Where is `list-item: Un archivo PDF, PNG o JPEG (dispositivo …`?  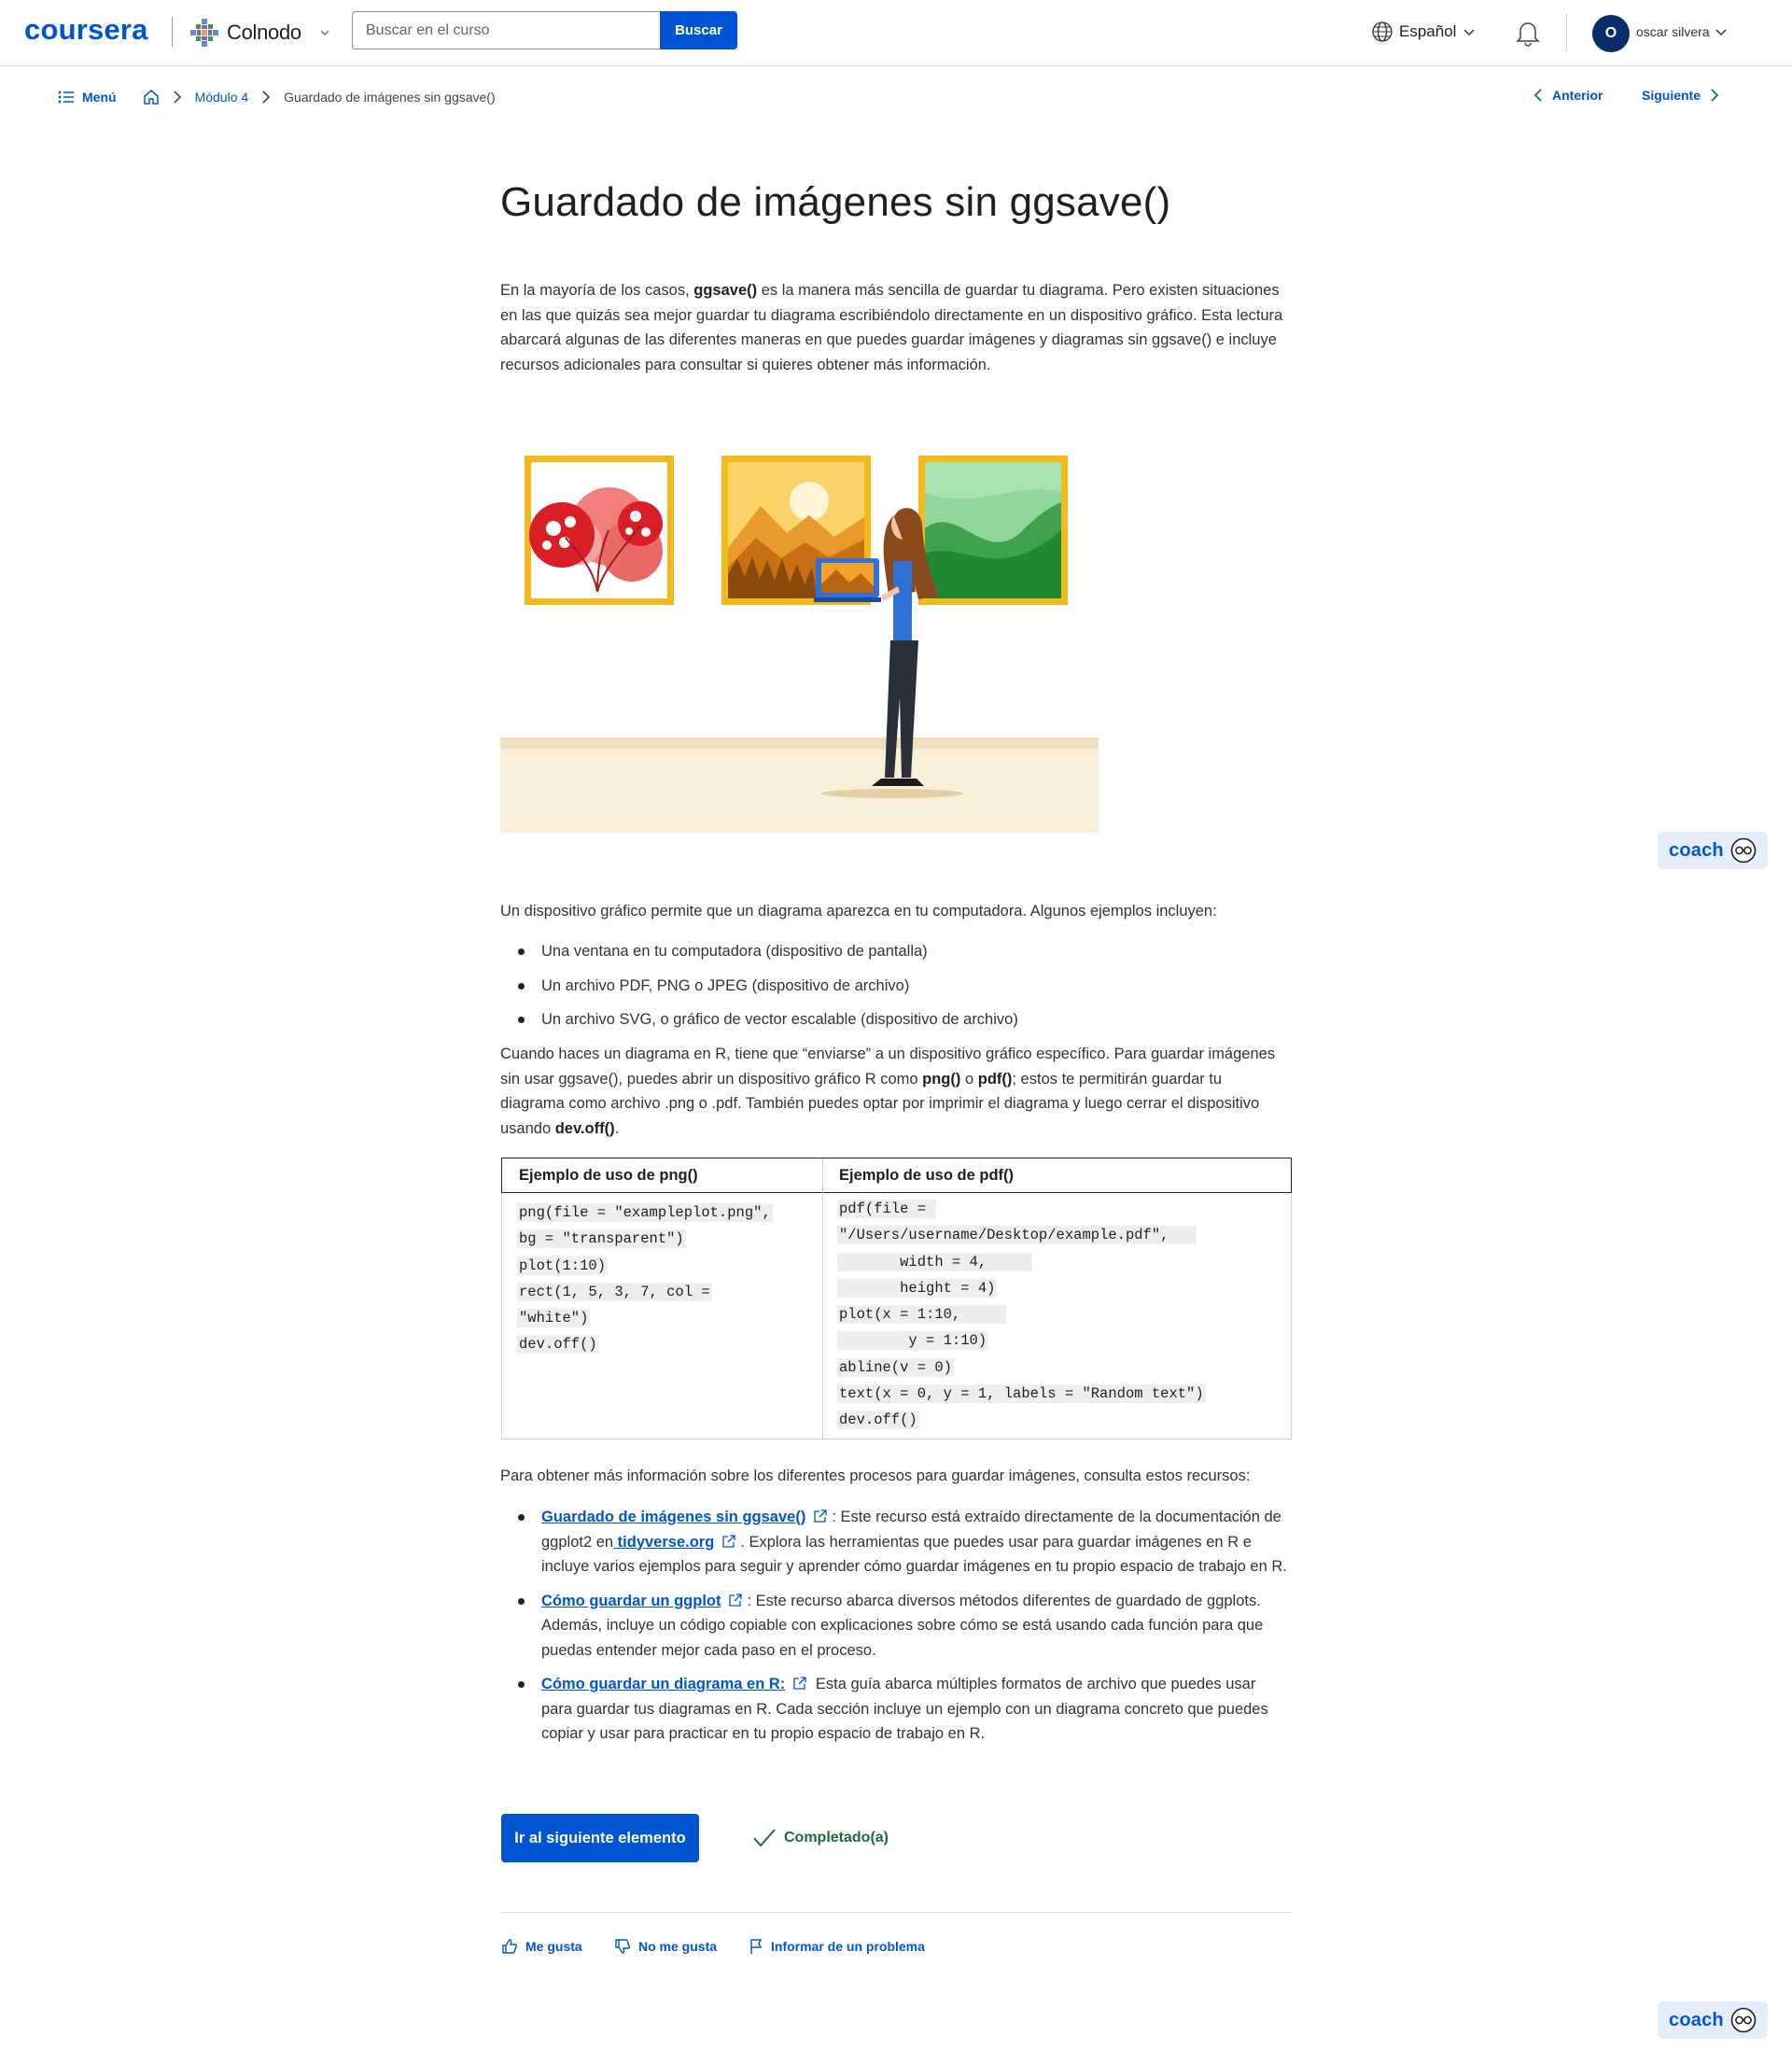
list-item: Un archivo PDF, PNG o JPEG (dispositivo … is located at coordinates (895, 992).